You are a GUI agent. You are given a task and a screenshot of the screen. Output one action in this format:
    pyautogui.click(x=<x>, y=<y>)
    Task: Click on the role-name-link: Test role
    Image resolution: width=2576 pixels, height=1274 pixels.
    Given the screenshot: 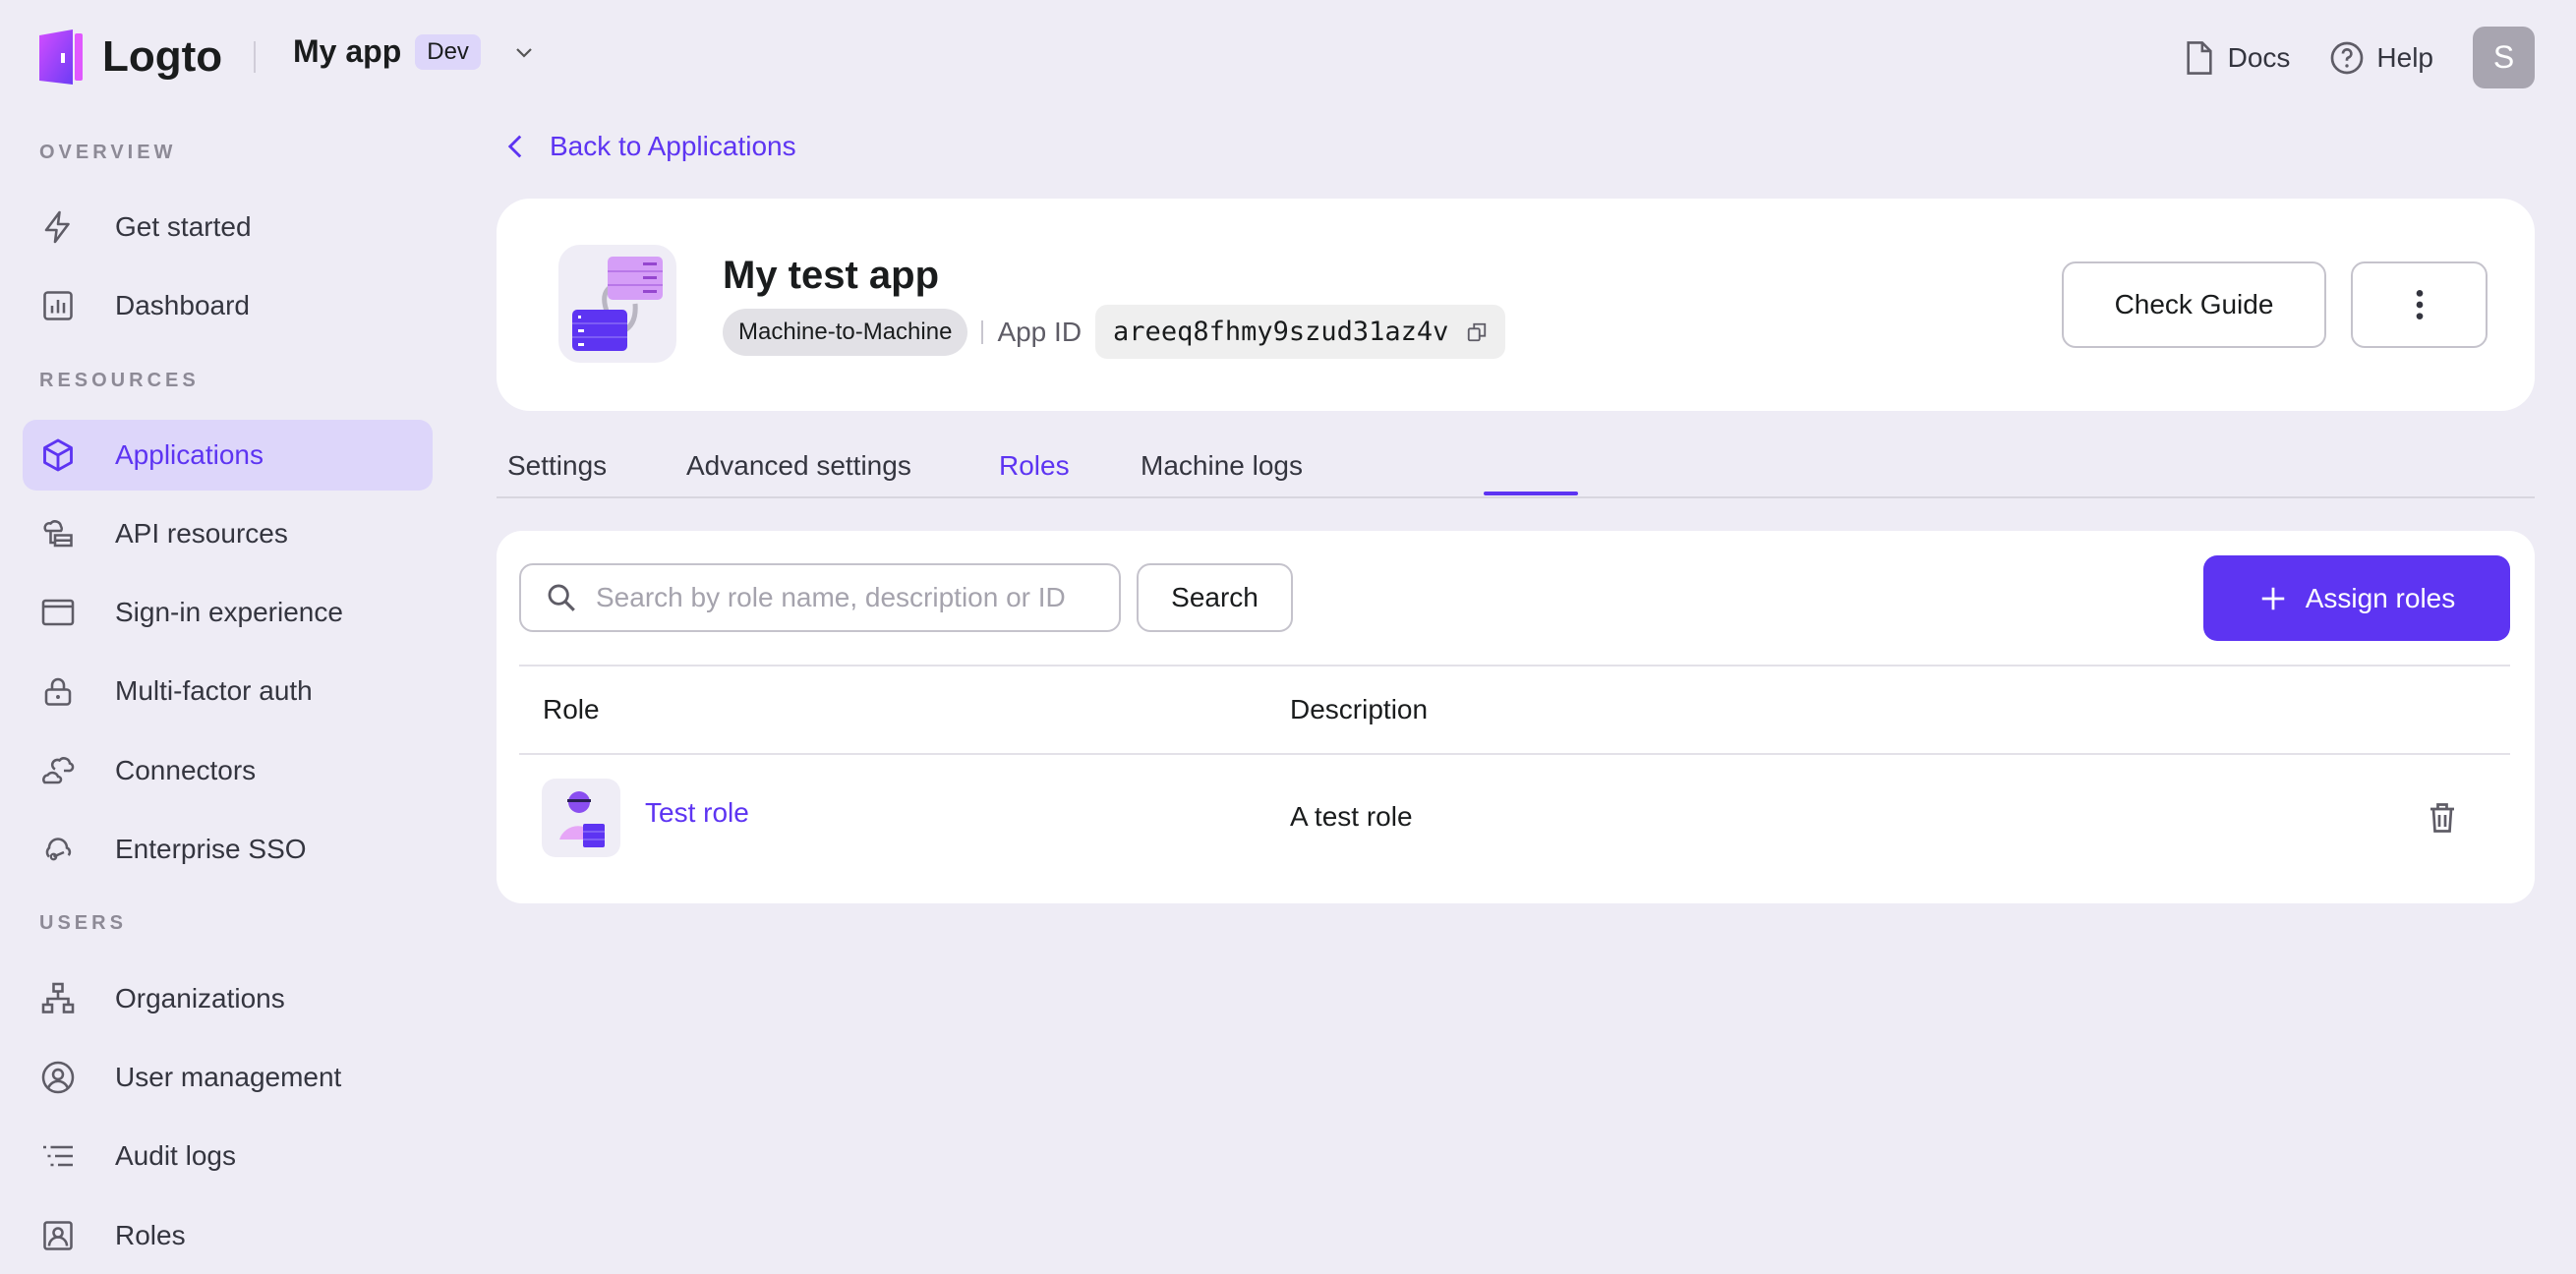 What is the action you would take?
    pyautogui.click(x=697, y=813)
    